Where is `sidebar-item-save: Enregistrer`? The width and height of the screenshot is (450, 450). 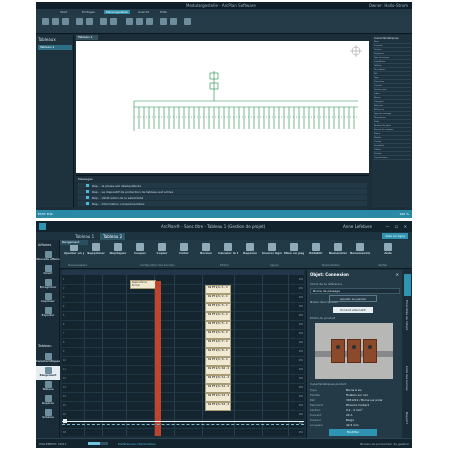
sidebar-item-save: Enregistrer is located at coordinates (48, 285).